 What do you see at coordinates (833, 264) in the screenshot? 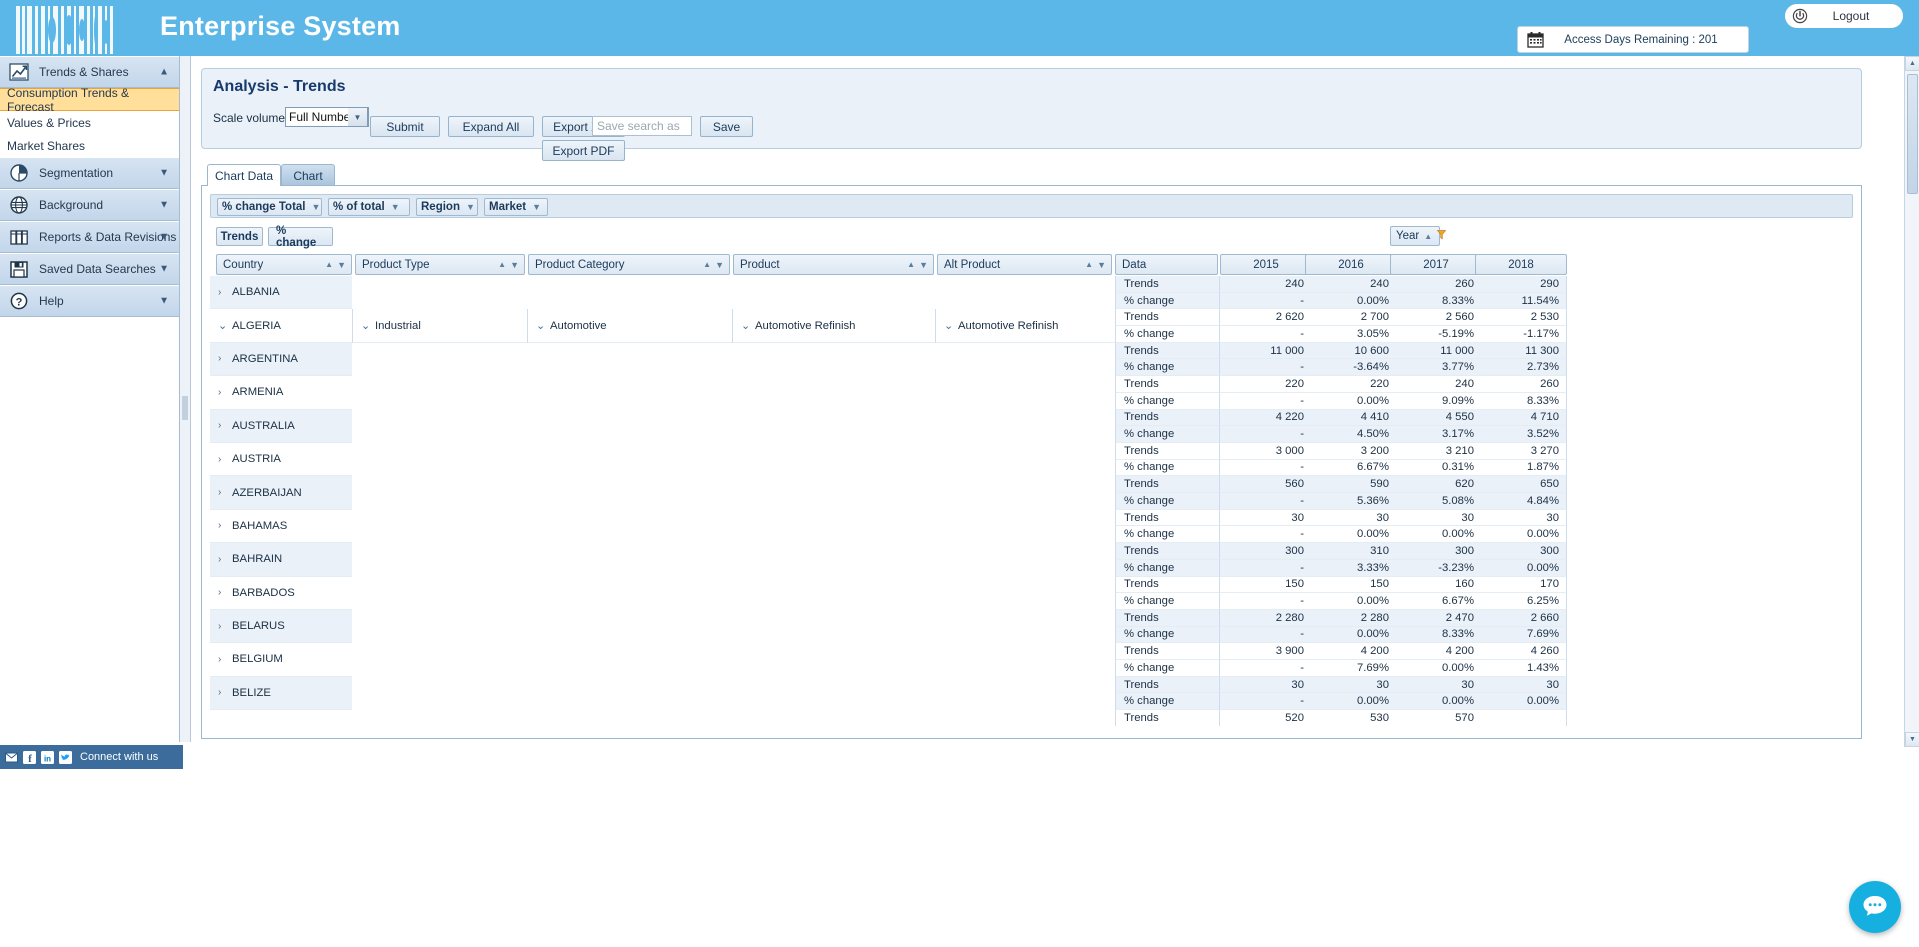
I see `column-header-product: Product ▲ ▼` at bounding box center [833, 264].